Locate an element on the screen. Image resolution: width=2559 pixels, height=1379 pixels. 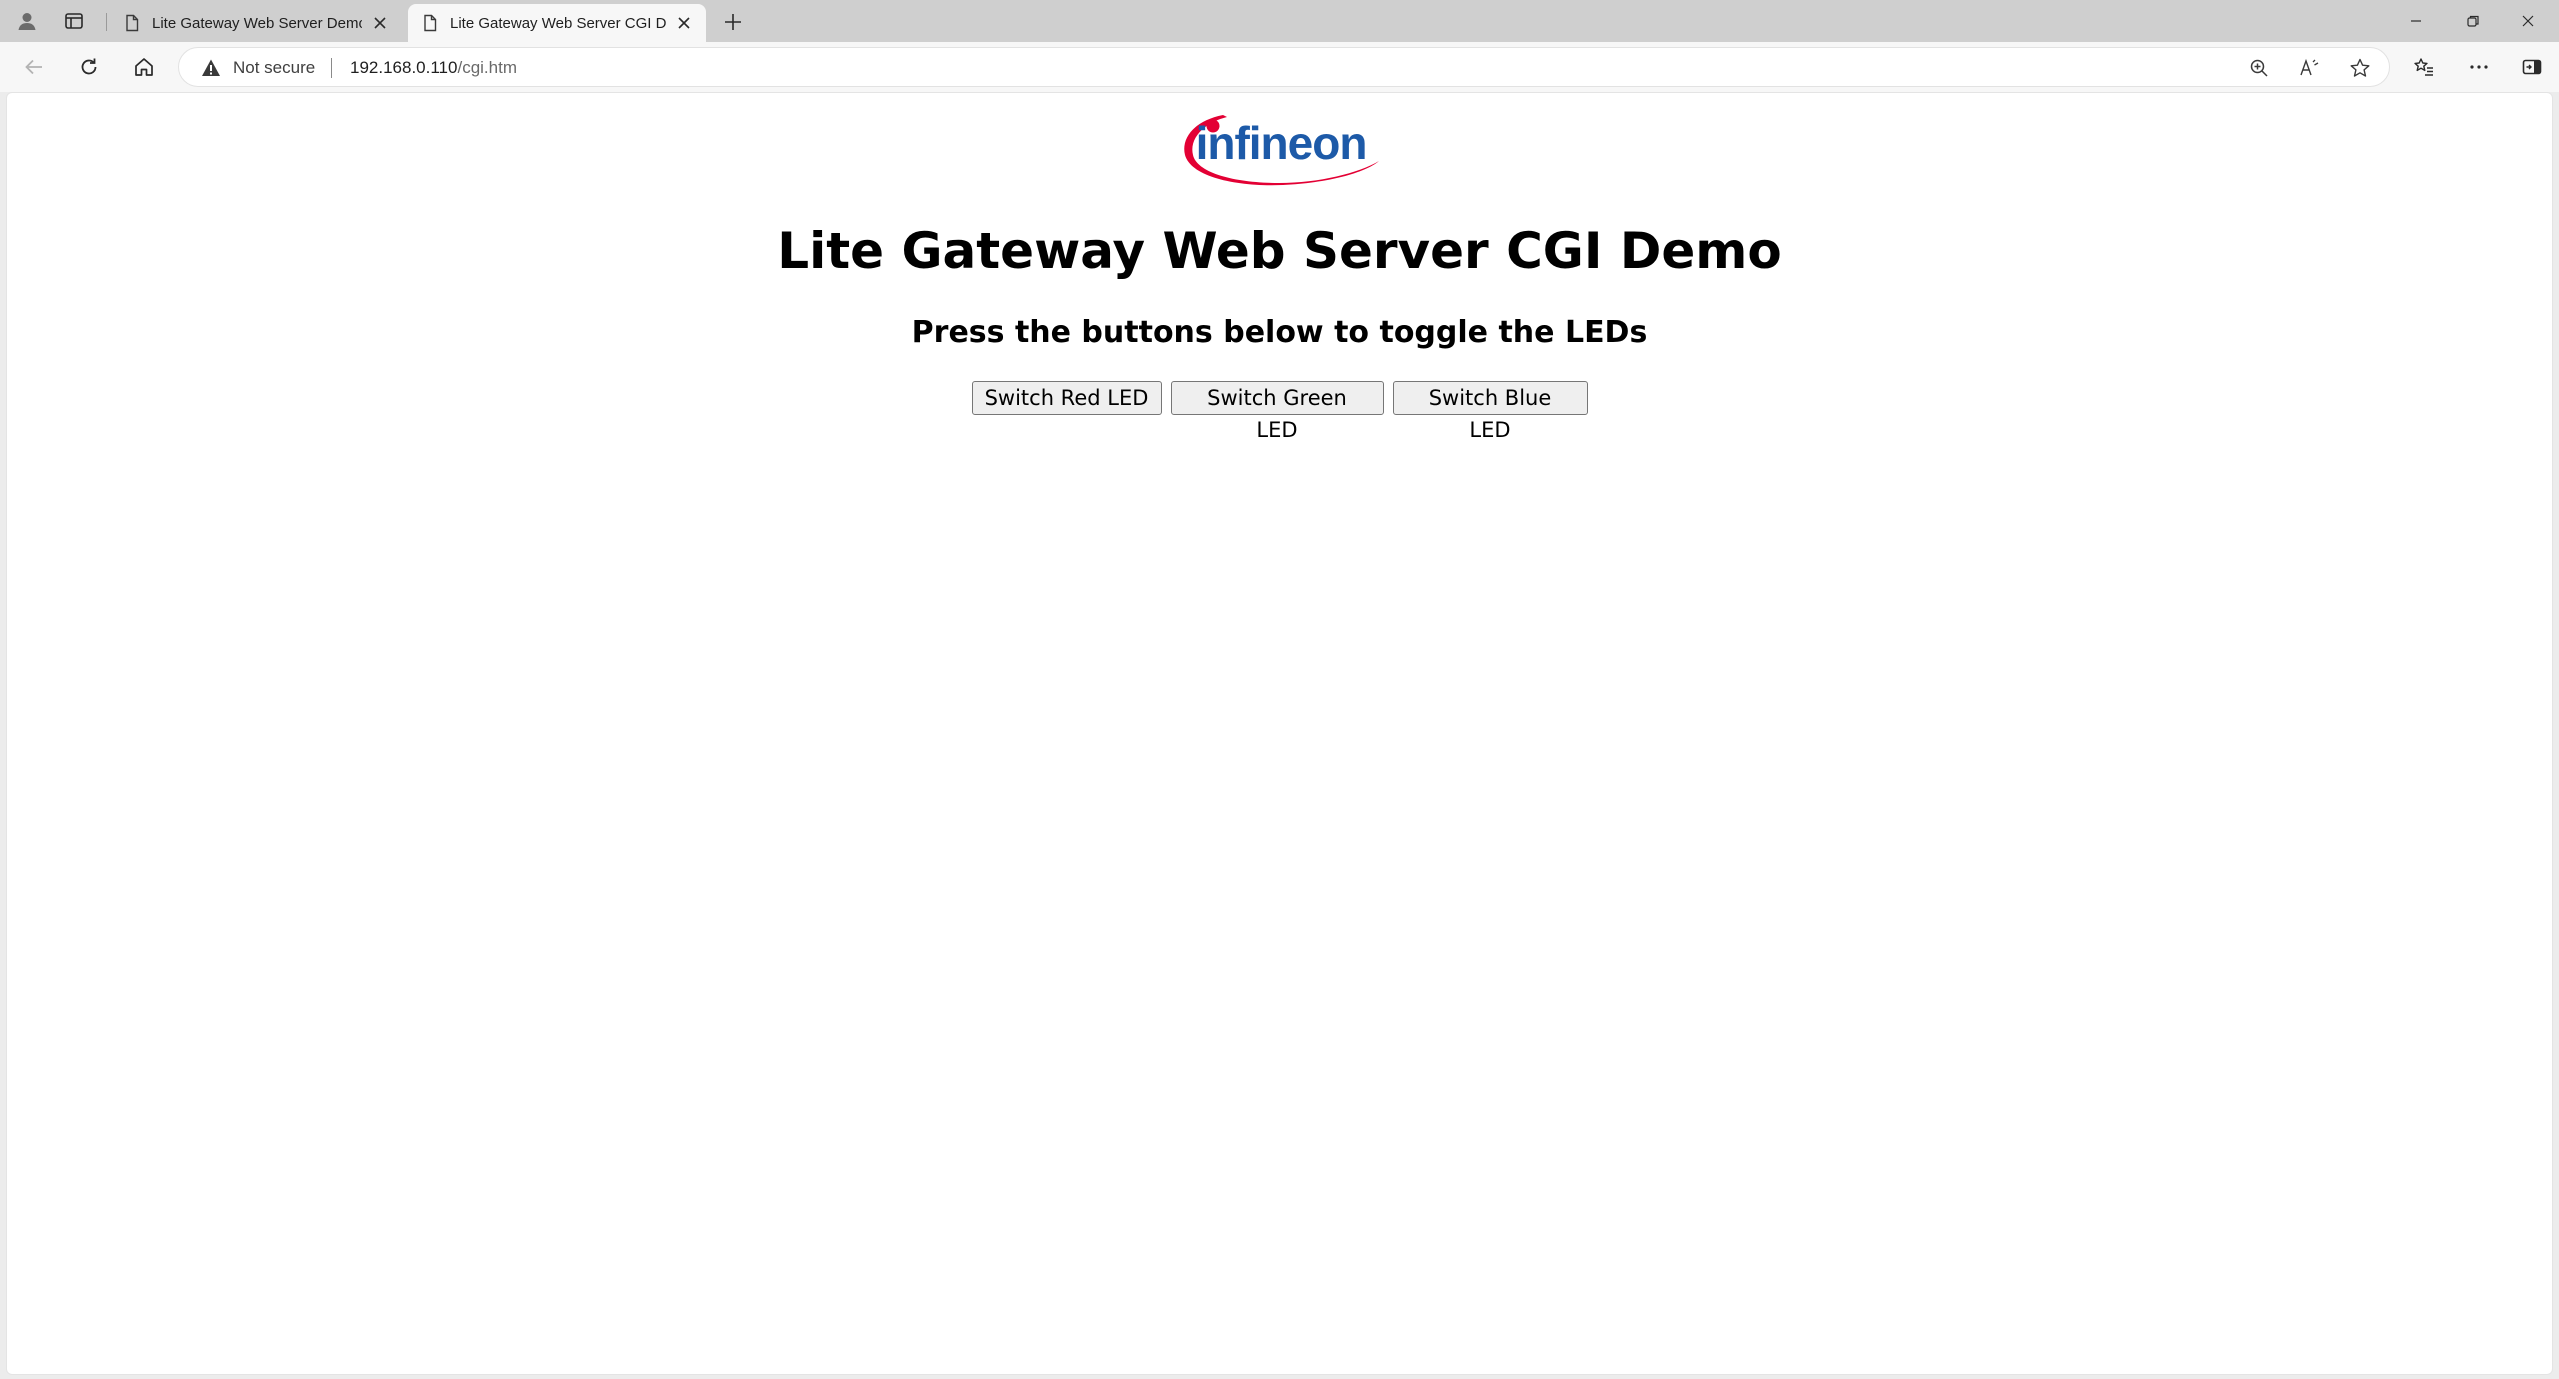
url-host: 192.168.0.110 is located at coordinates (404, 67).